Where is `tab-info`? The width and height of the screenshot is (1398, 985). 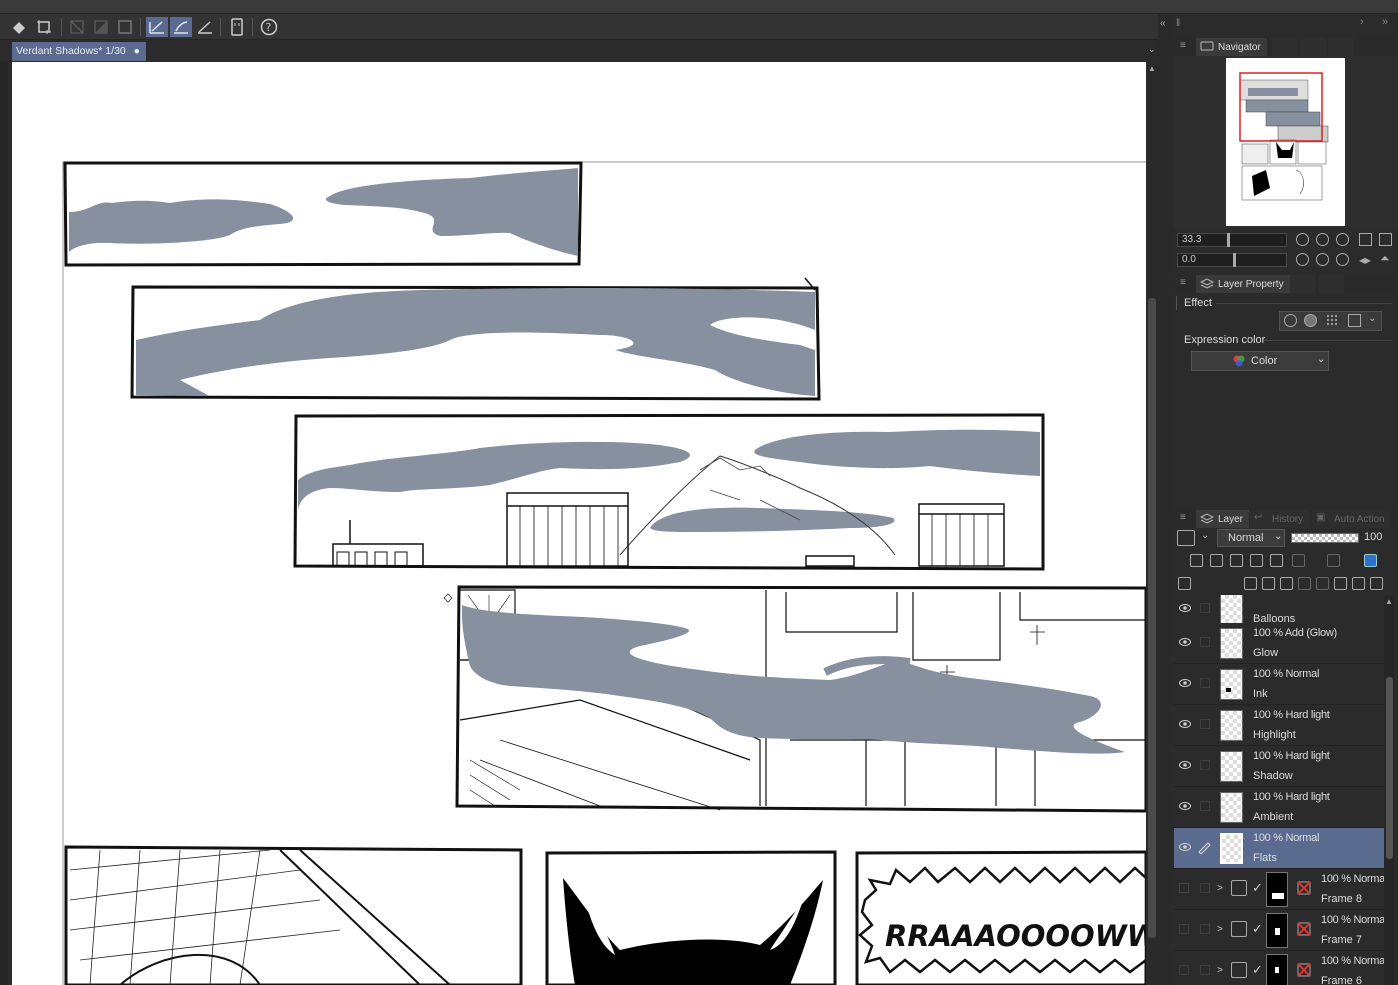 tab-info is located at coordinates (1341, 47).